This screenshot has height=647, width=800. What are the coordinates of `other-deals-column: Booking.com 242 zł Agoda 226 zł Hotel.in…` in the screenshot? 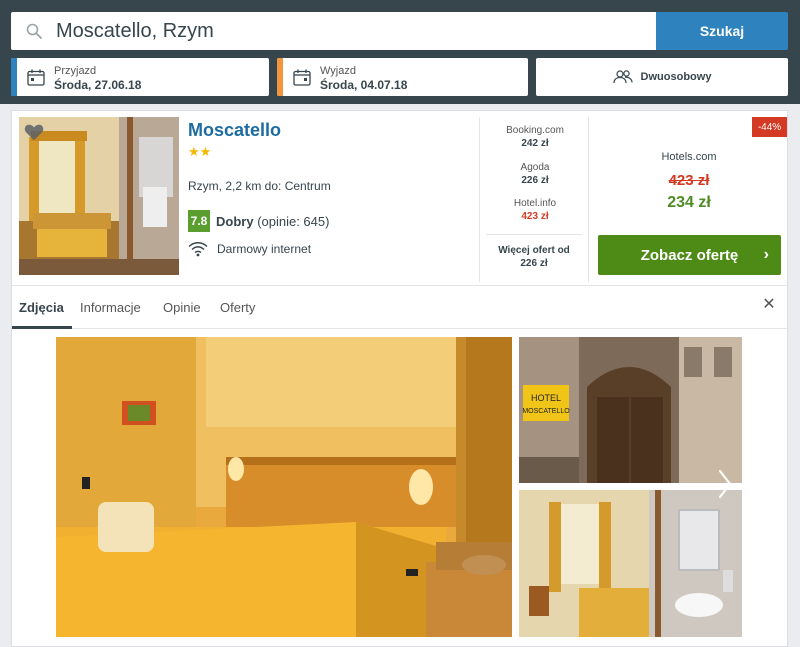 It's located at (534, 199).